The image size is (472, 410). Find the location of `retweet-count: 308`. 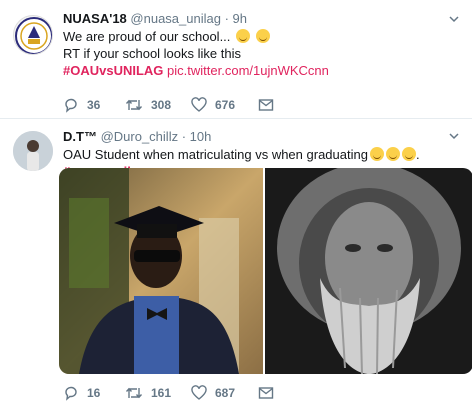

retweet-count: 308 is located at coordinates (161, 105).